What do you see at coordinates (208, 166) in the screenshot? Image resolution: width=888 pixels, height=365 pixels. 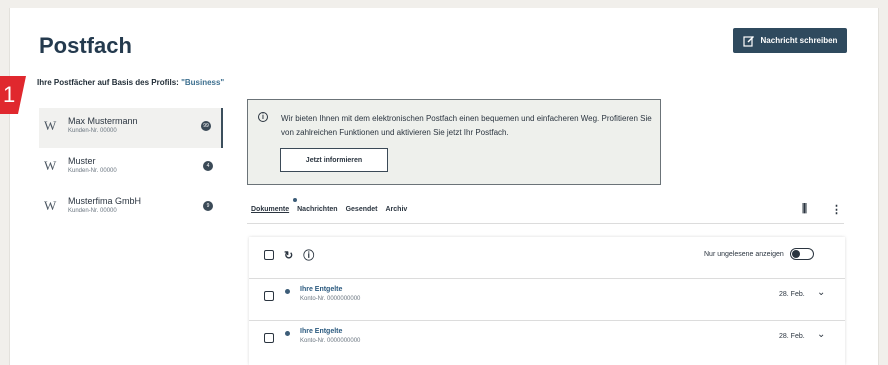 I see `unread-count-badge: 4` at bounding box center [208, 166].